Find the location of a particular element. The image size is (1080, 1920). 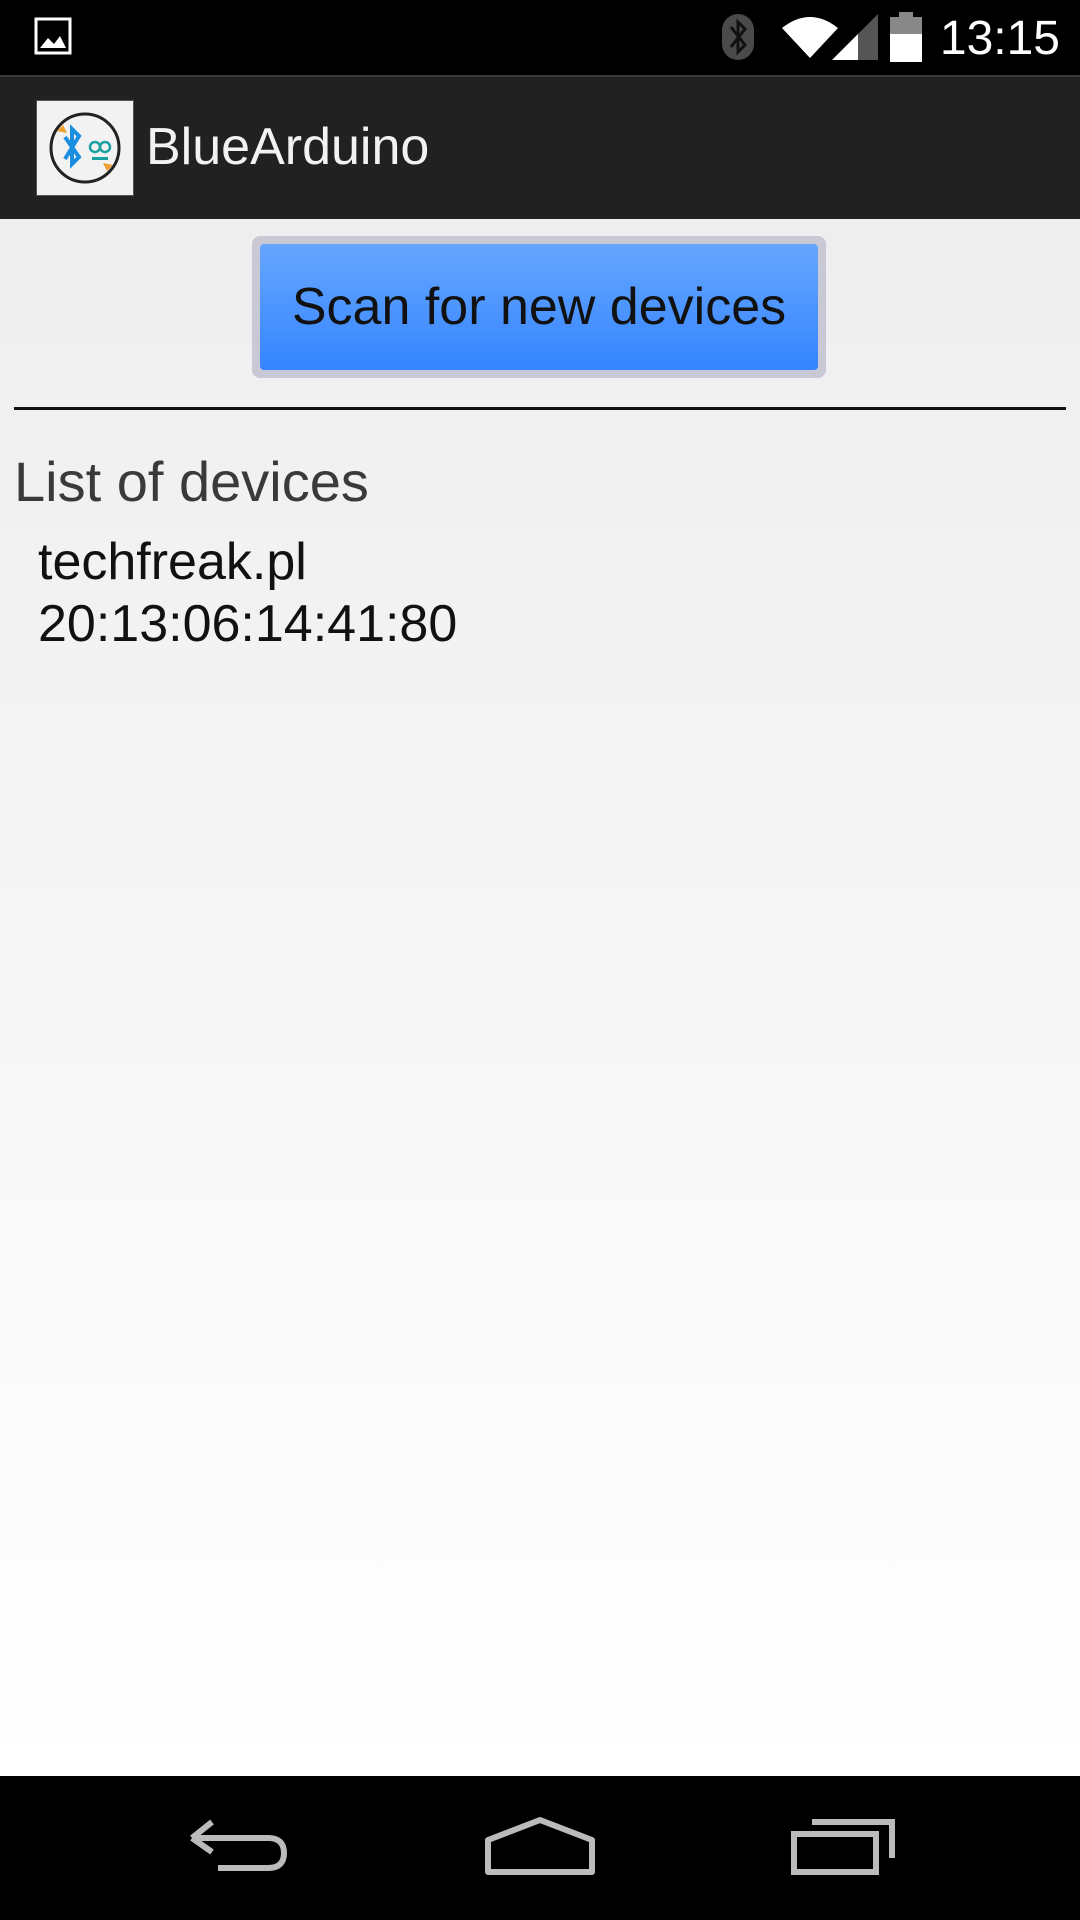

home-icon is located at coordinates (540, 1848).